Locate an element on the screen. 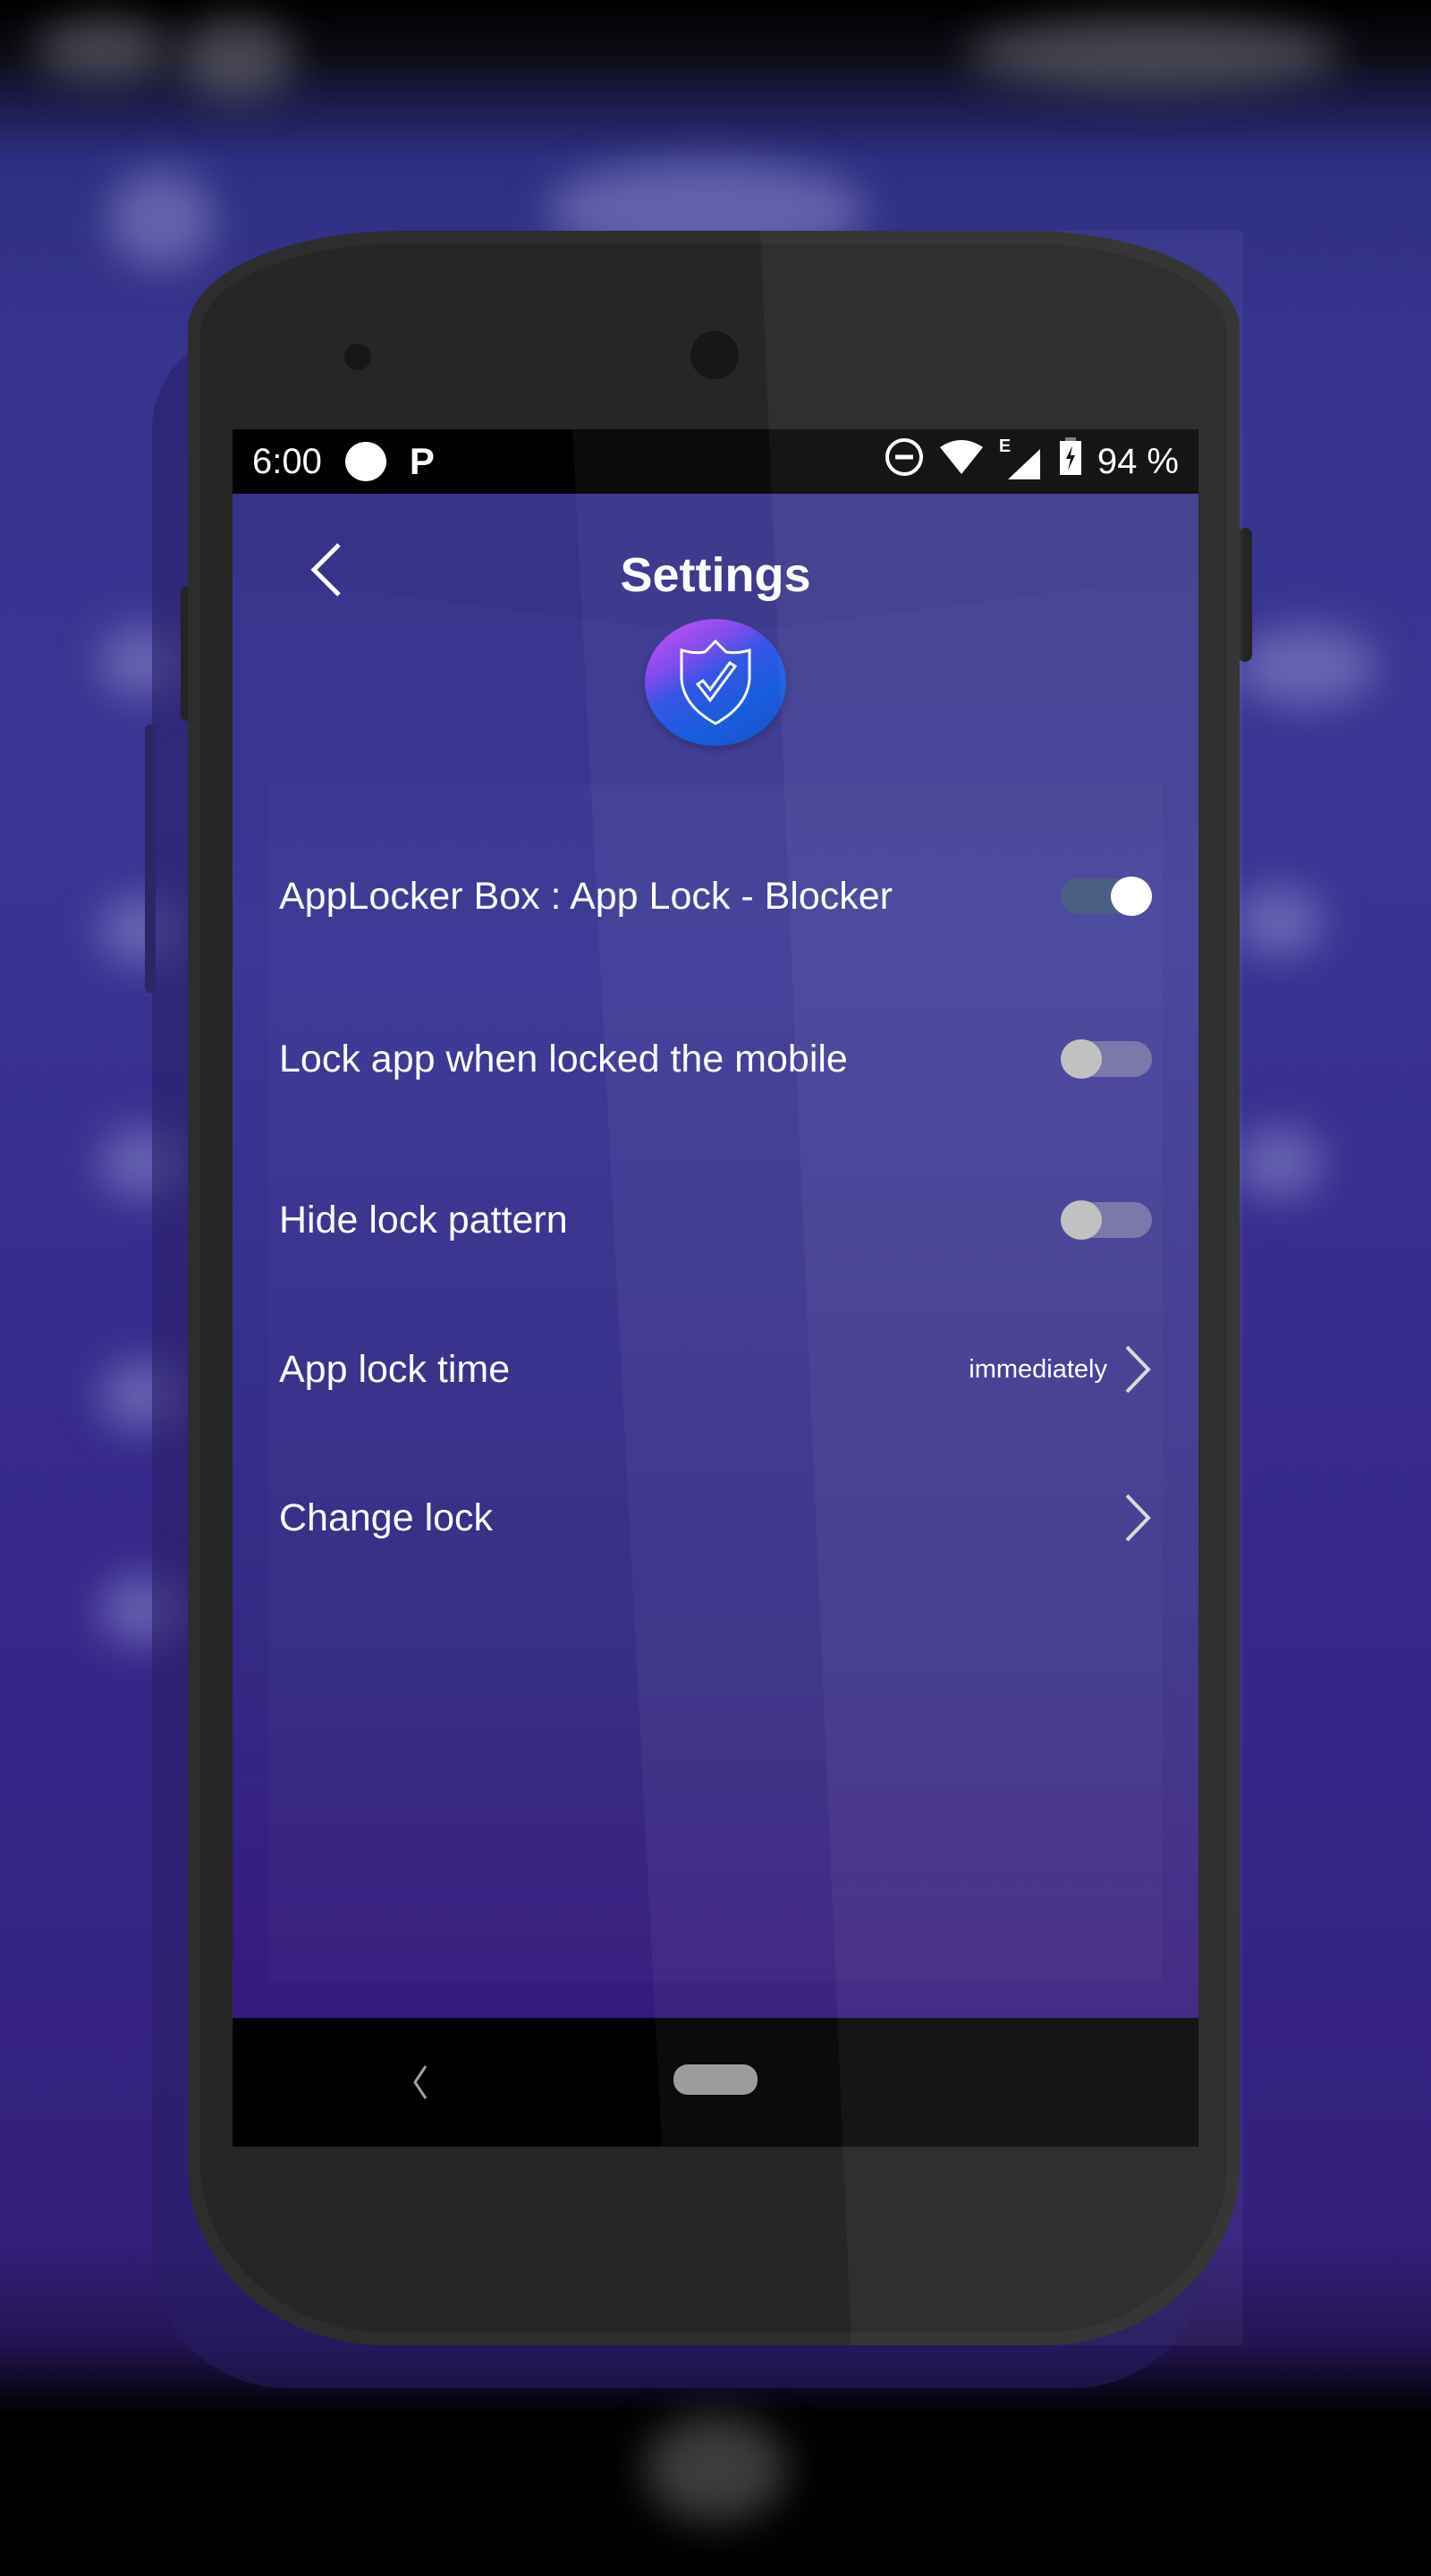 The height and width of the screenshot is (2576, 1431). shield-check-icon is located at coordinates (716, 682).